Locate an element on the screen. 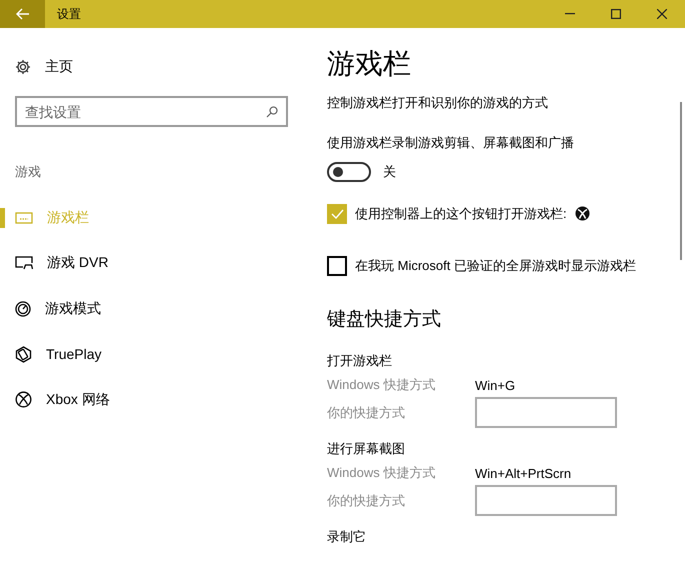  nav-label: Xbox 网络 is located at coordinates (78, 399).